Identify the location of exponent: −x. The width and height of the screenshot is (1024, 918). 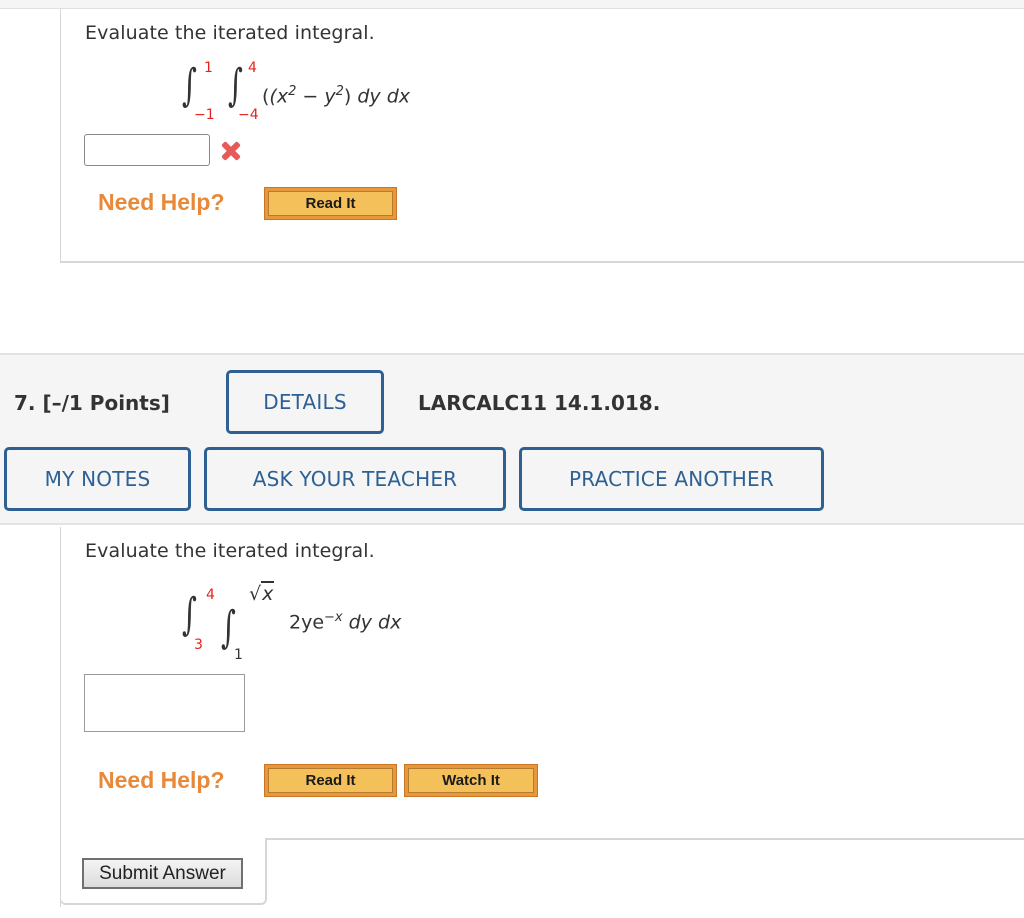
(333, 617).